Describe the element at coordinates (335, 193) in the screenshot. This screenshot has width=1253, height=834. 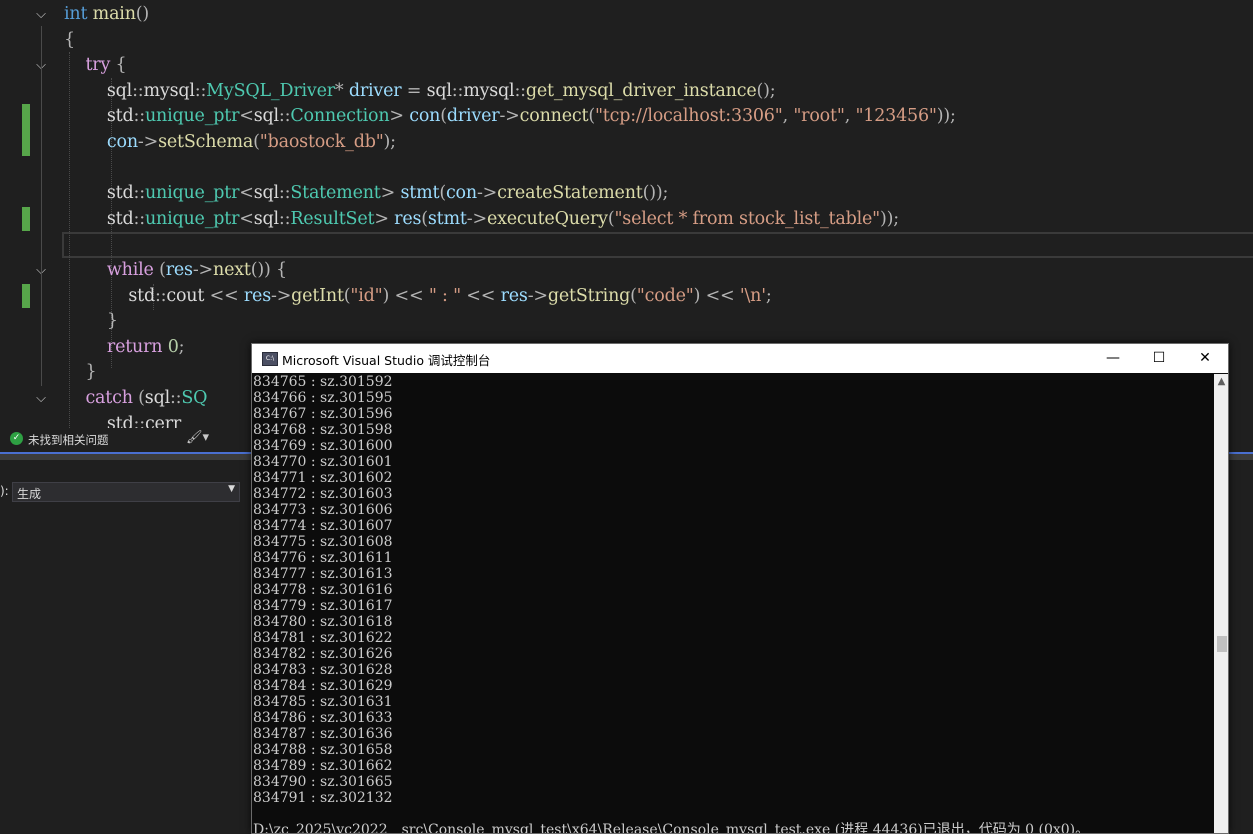
I see `code-token: Statement` at that location.